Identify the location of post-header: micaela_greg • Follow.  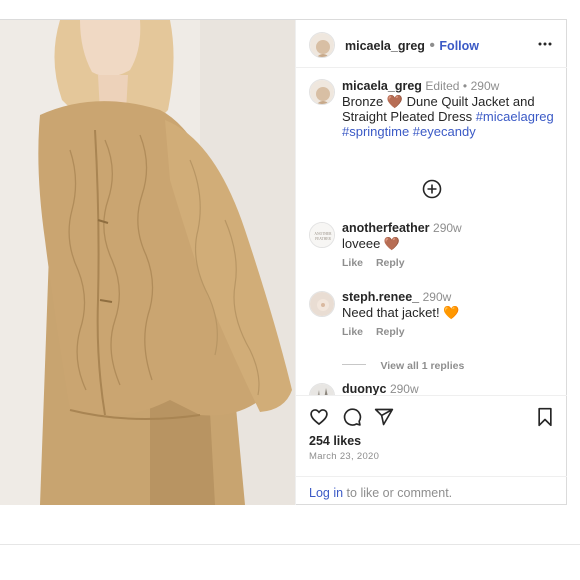
(431, 44).